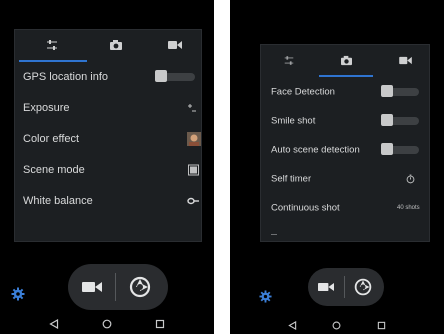  I want to click on setting-label: GPS location info, so click(65, 77).